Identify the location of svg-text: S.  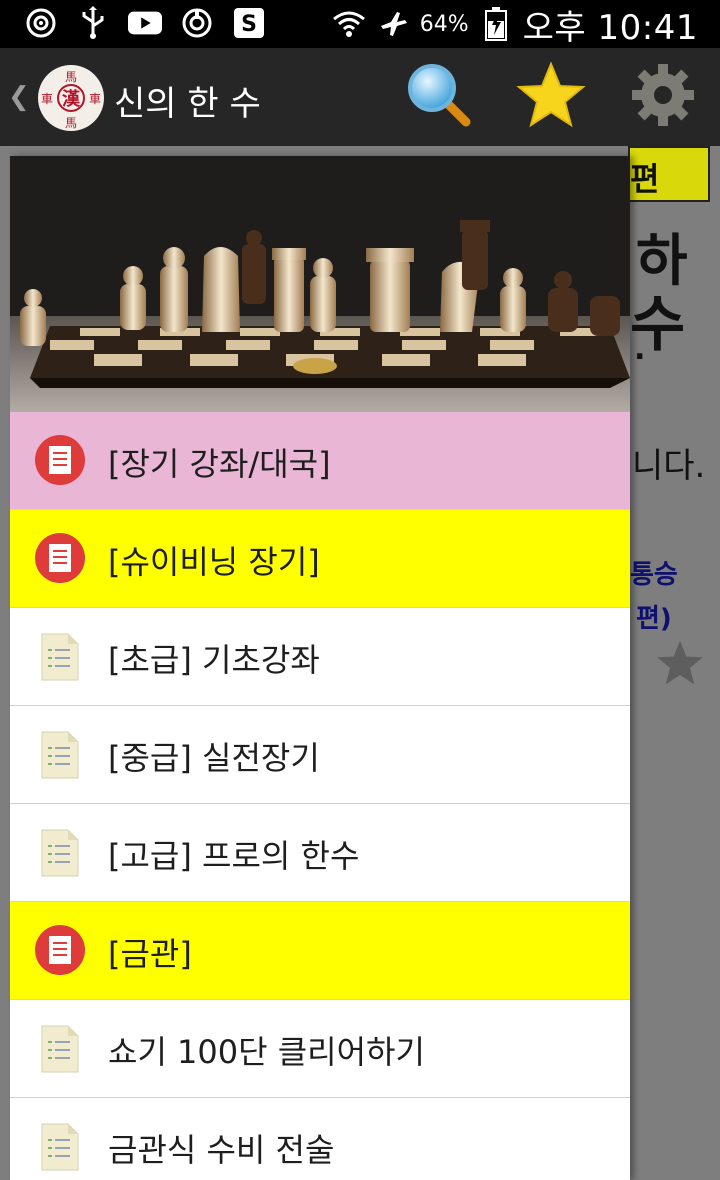
(249, 24).